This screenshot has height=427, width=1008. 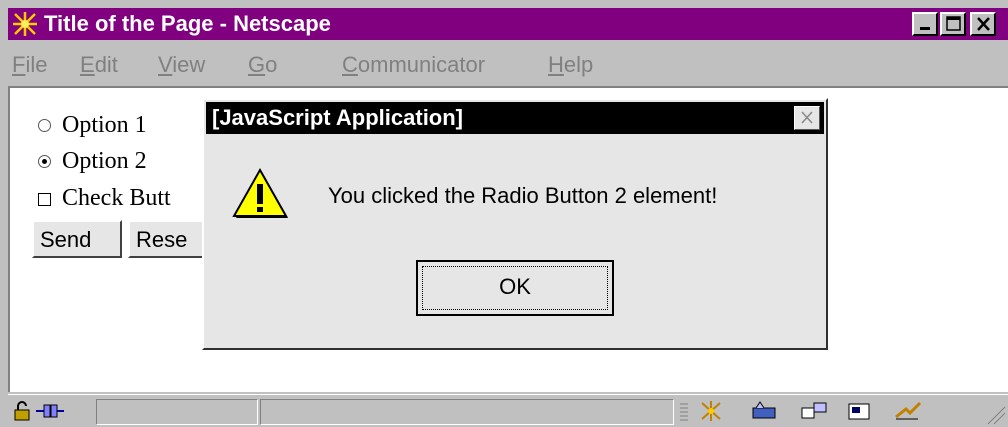 What do you see at coordinates (262, 65) in the screenshot?
I see `menu-go: Go` at bounding box center [262, 65].